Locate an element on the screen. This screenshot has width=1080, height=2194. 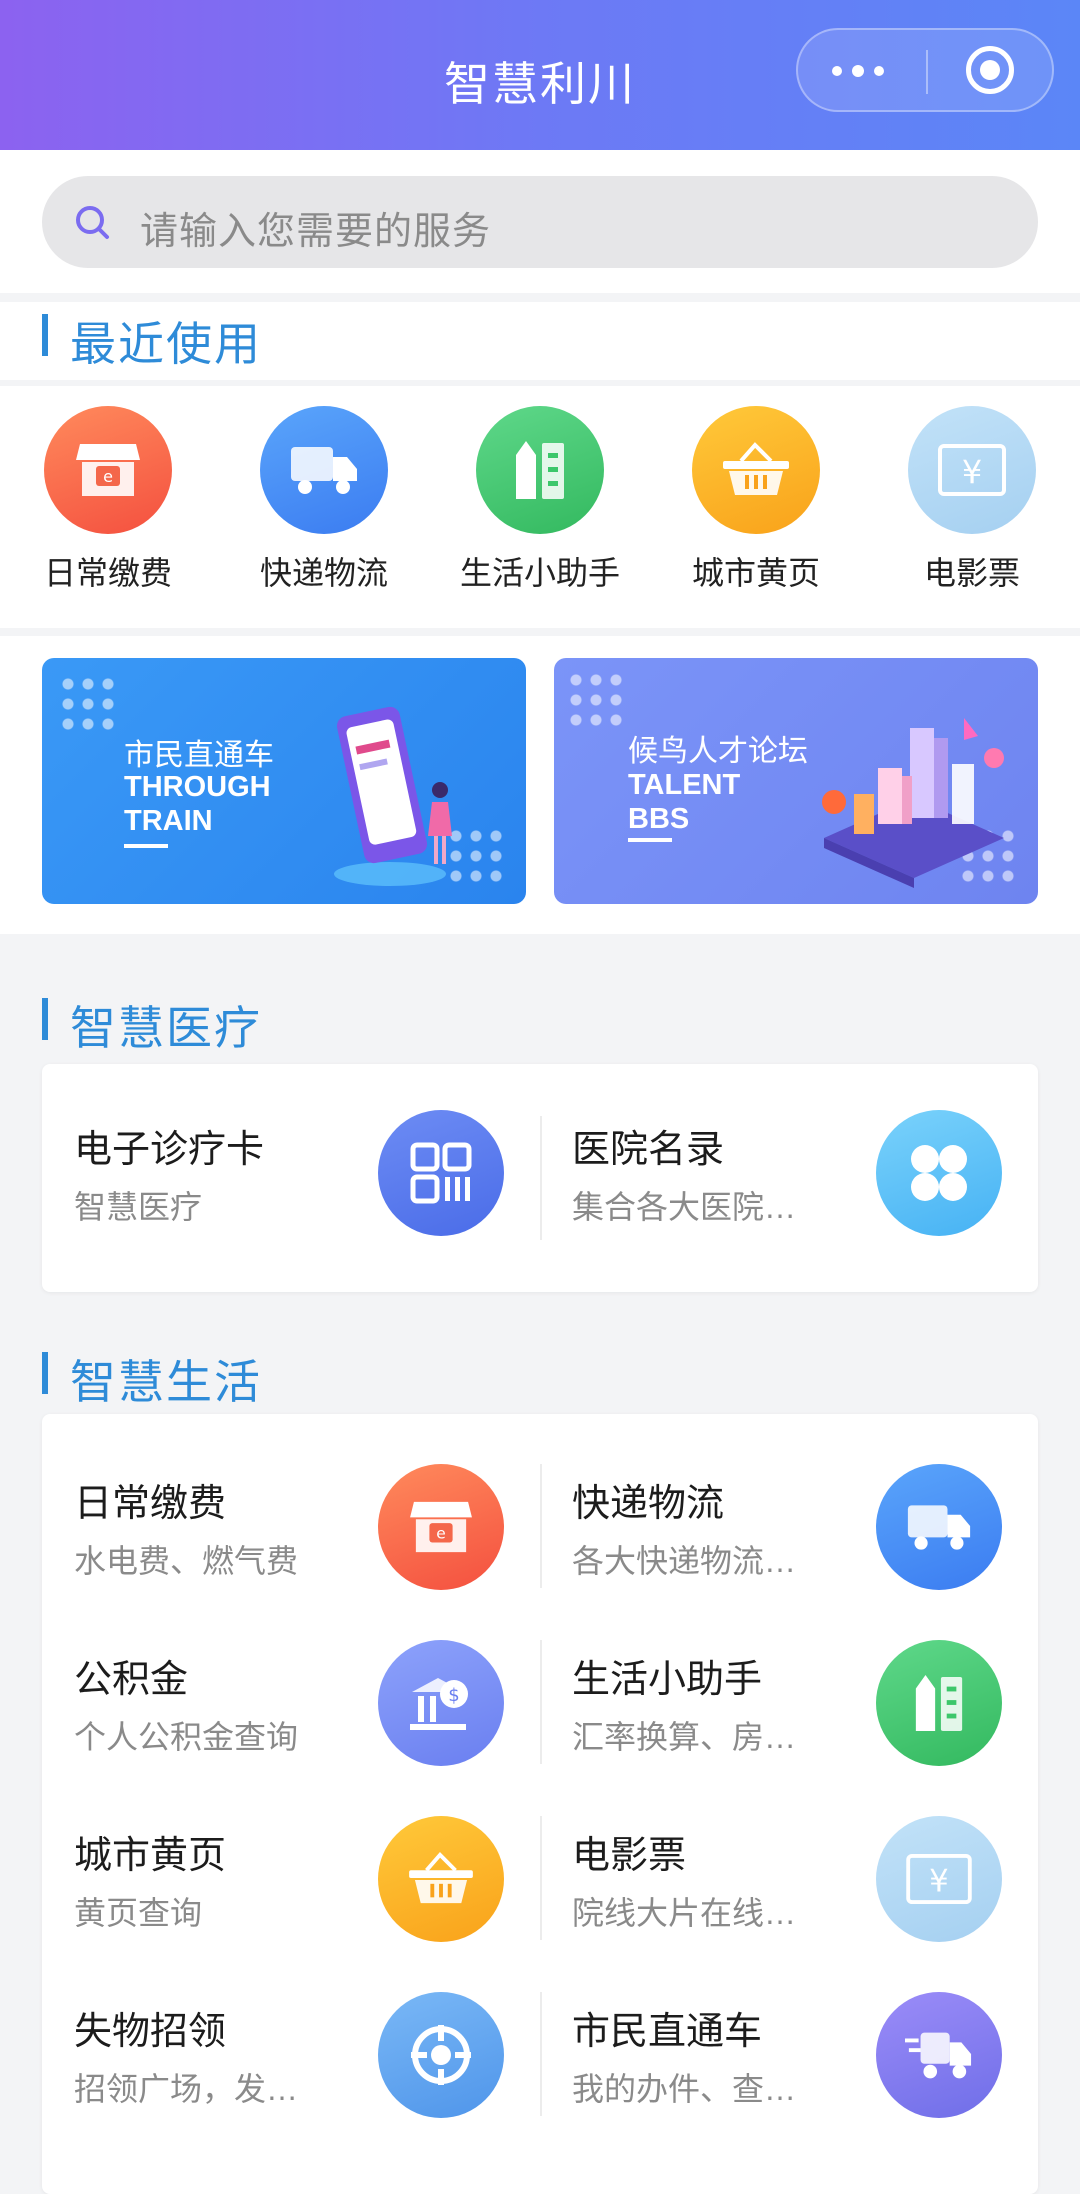
banner-talent-bbs: 候鸟人才论坛 TALENT BBS is located at coordinates (796, 781).